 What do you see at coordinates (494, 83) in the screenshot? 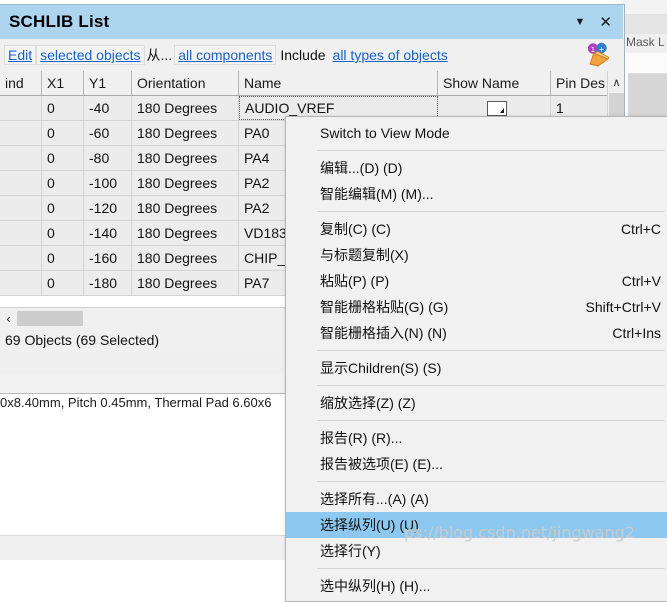
I see `column-header-show-name: Show Name` at bounding box center [494, 83].